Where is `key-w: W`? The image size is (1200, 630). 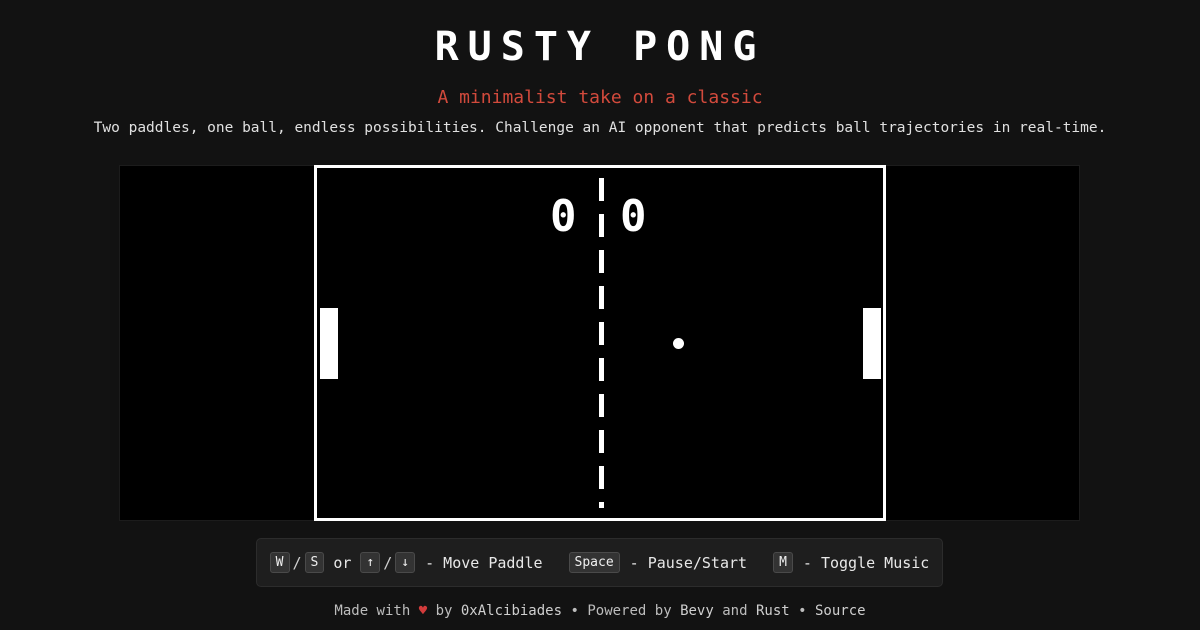
key-w: W is located at coordinates (279, 562).